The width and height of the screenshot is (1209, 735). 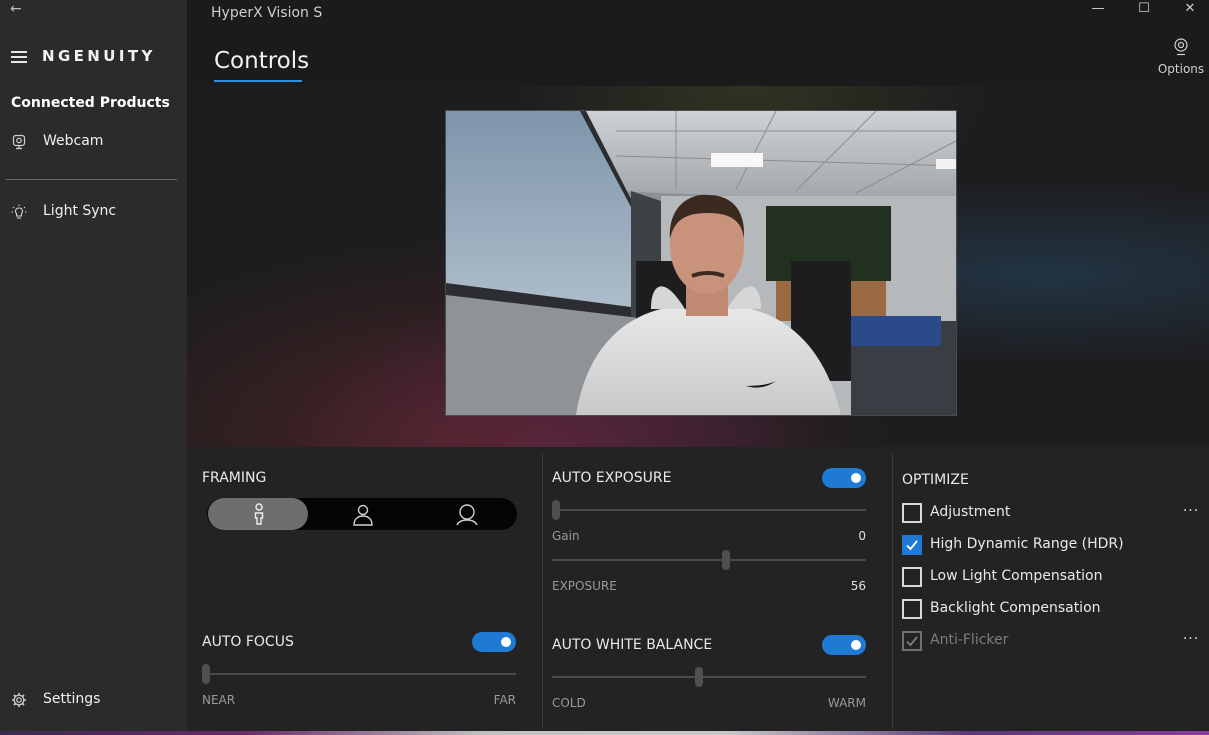 I want to click on framing-option-full, so click(x=258, y=514).